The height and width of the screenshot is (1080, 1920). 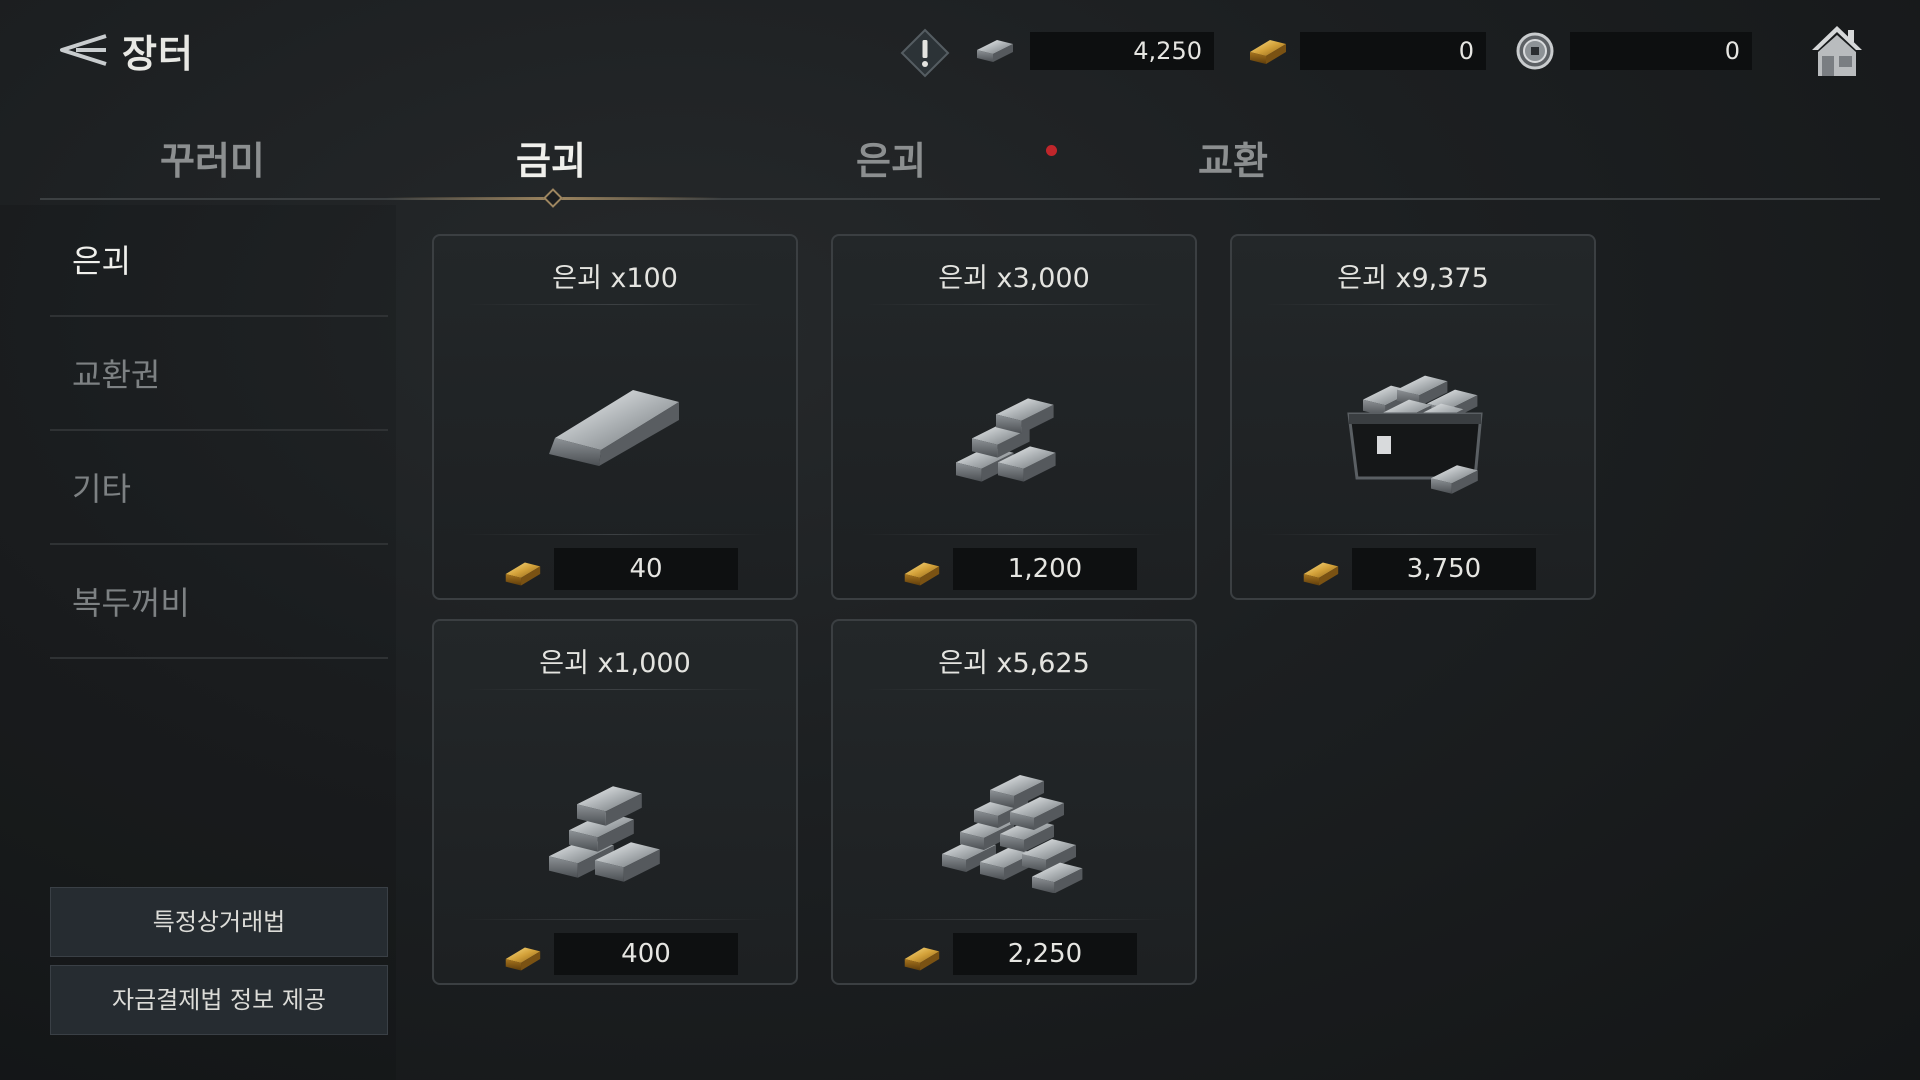 I want to click on sidebar-item-voucher: 교환권, so click(x=219, y=375).